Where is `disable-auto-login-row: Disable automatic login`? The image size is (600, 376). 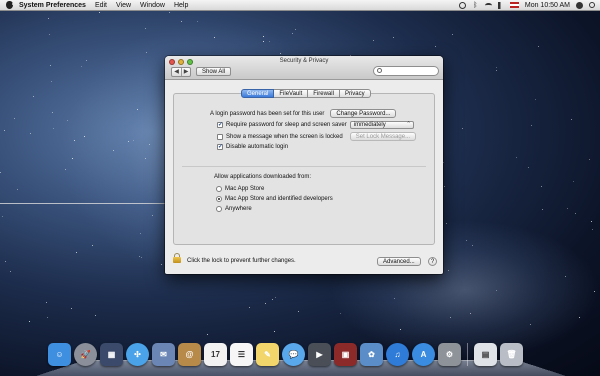 disable-auto-login-row: Disable automatic login is located at coordinates (253, 146).